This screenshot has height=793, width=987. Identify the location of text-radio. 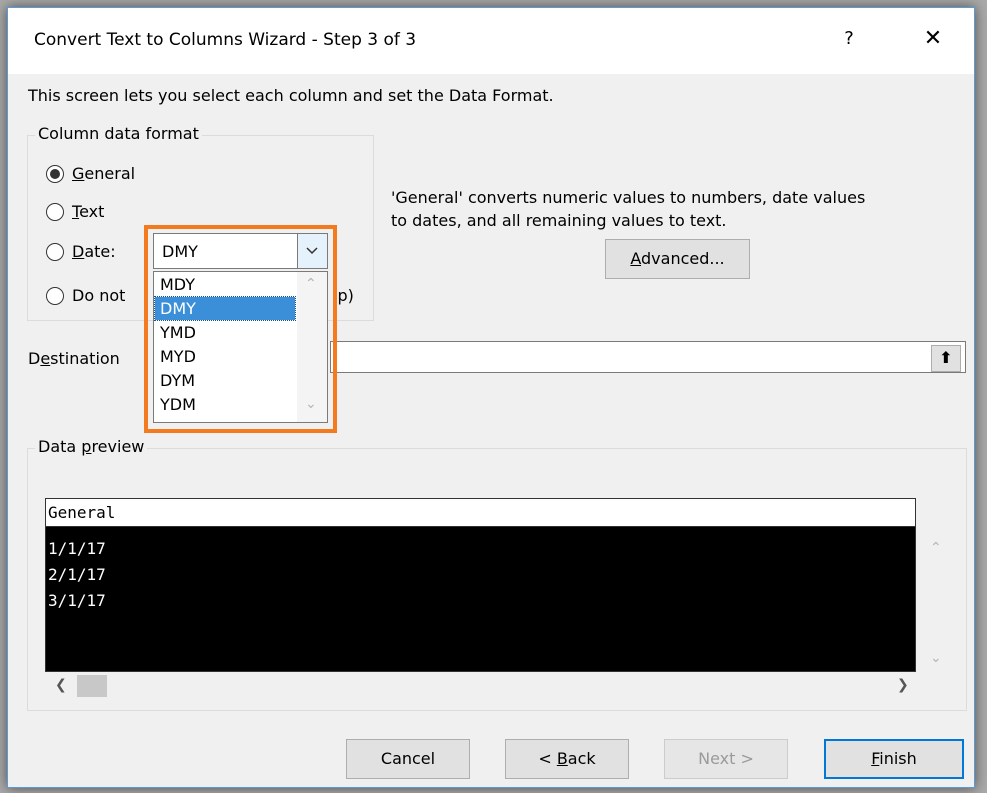
(55, 212).